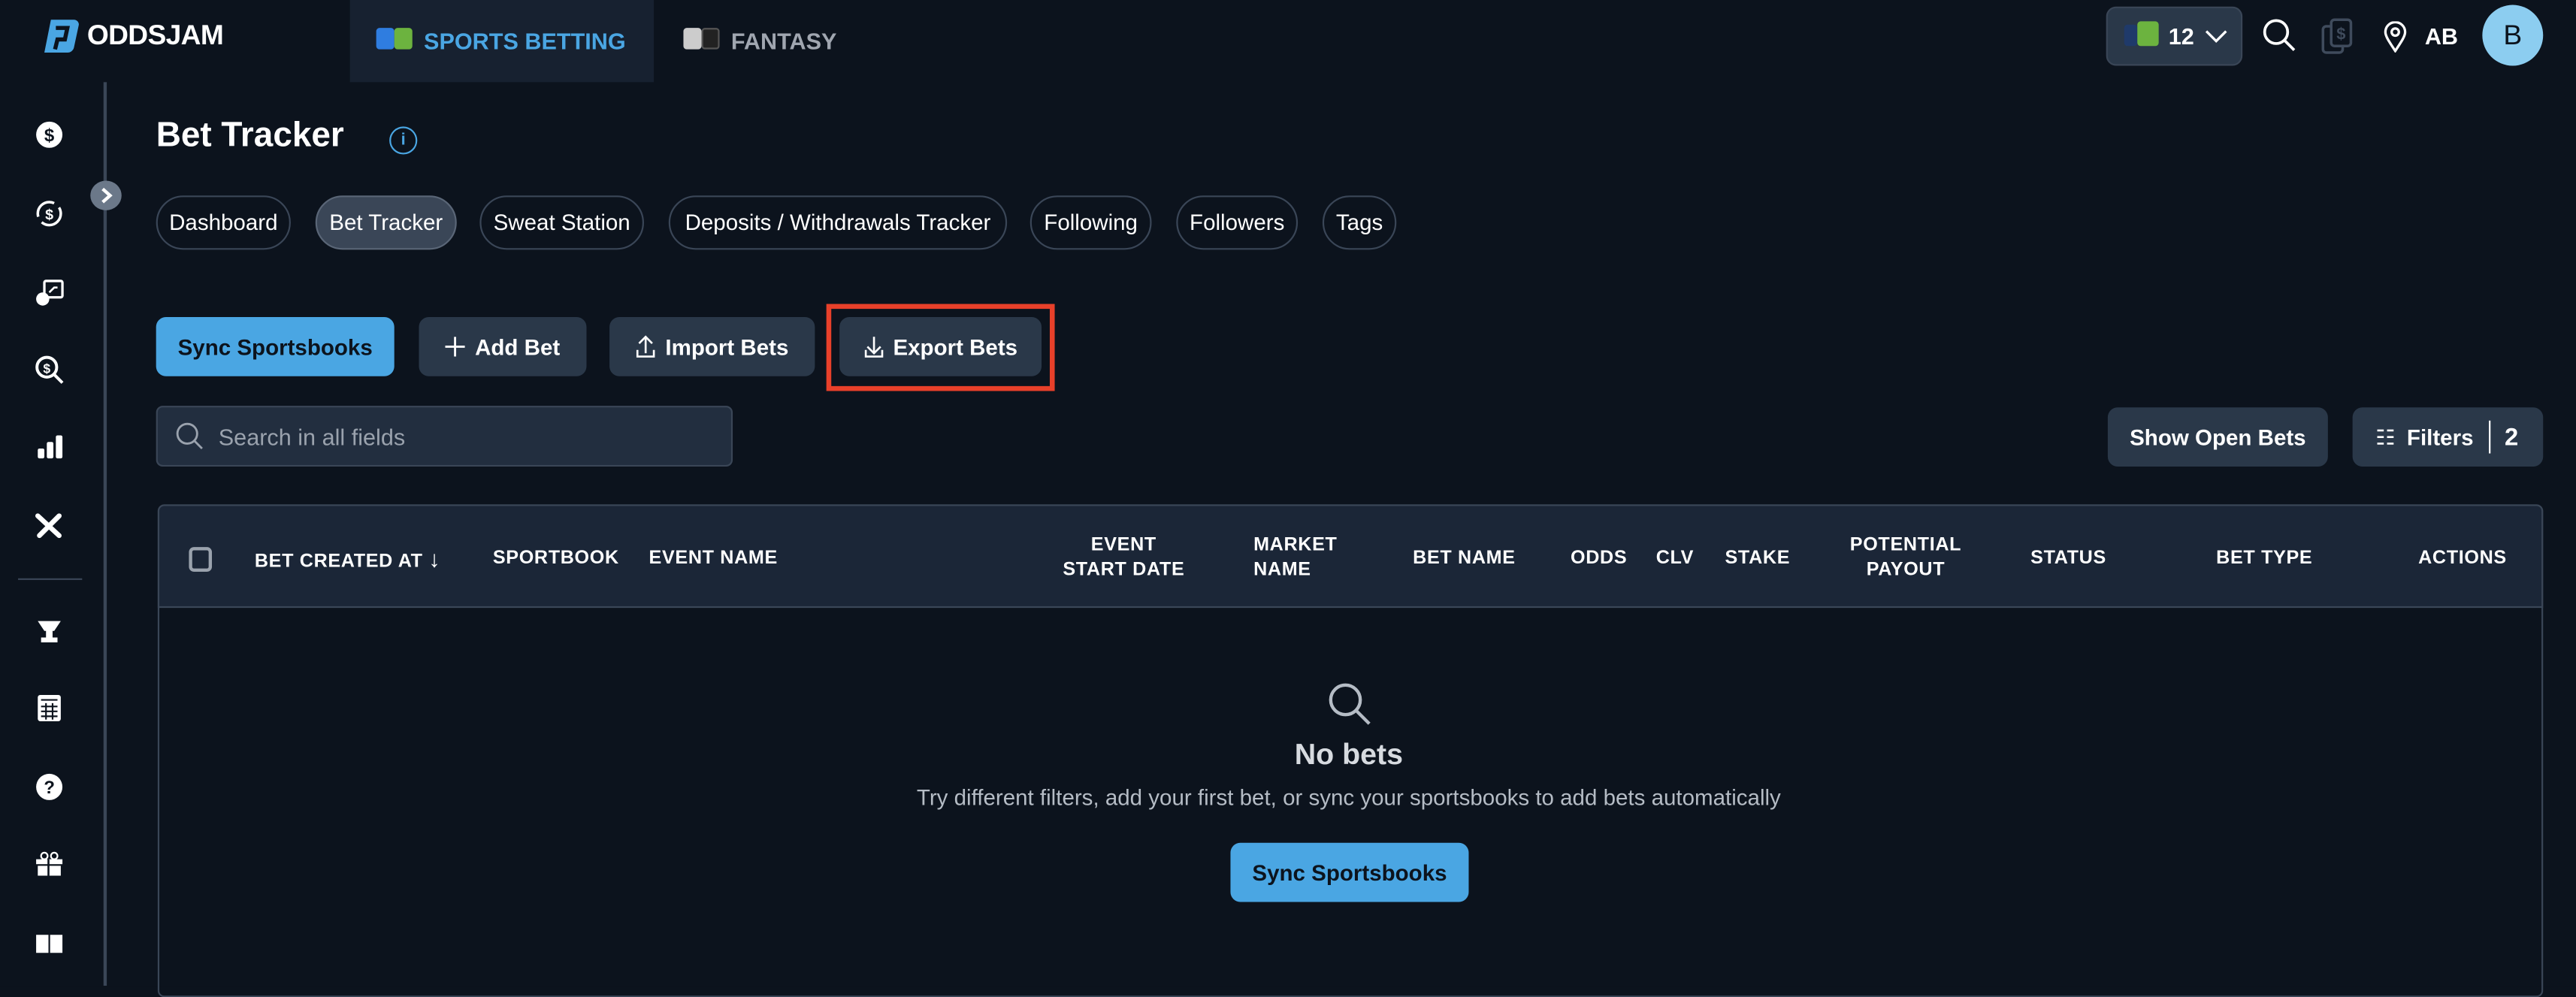 Image resolution: width=2576 pixels, height=997 pixels. Describe the element at coordinates (1350, 872) in the screenshot. I see `empty-sync-sportsbooks-button: Sync Sportsbooks` at that location.